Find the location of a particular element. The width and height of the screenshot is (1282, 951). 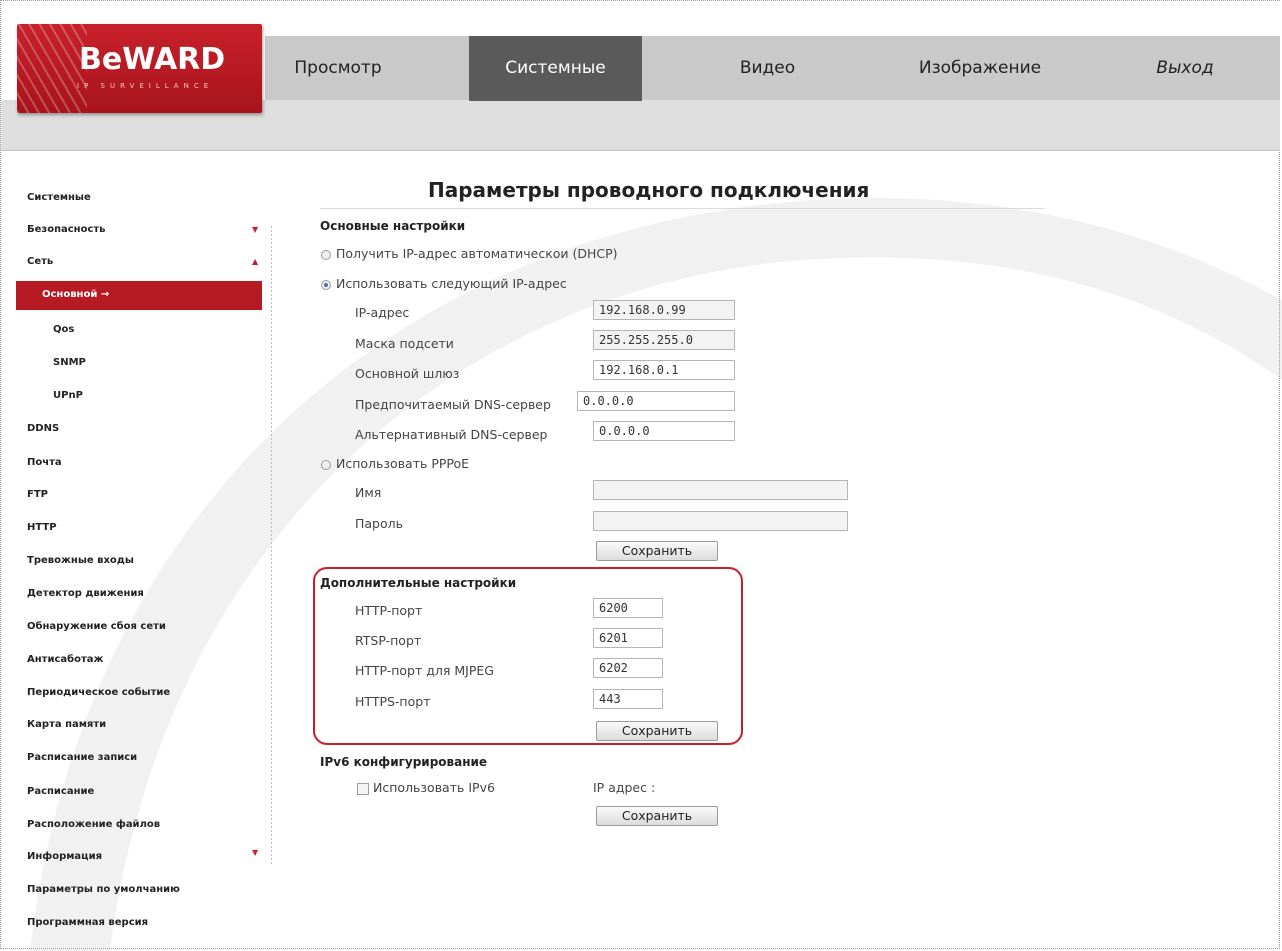

save-ipv6-button: Сохранить is located at coordinates (657, 816).